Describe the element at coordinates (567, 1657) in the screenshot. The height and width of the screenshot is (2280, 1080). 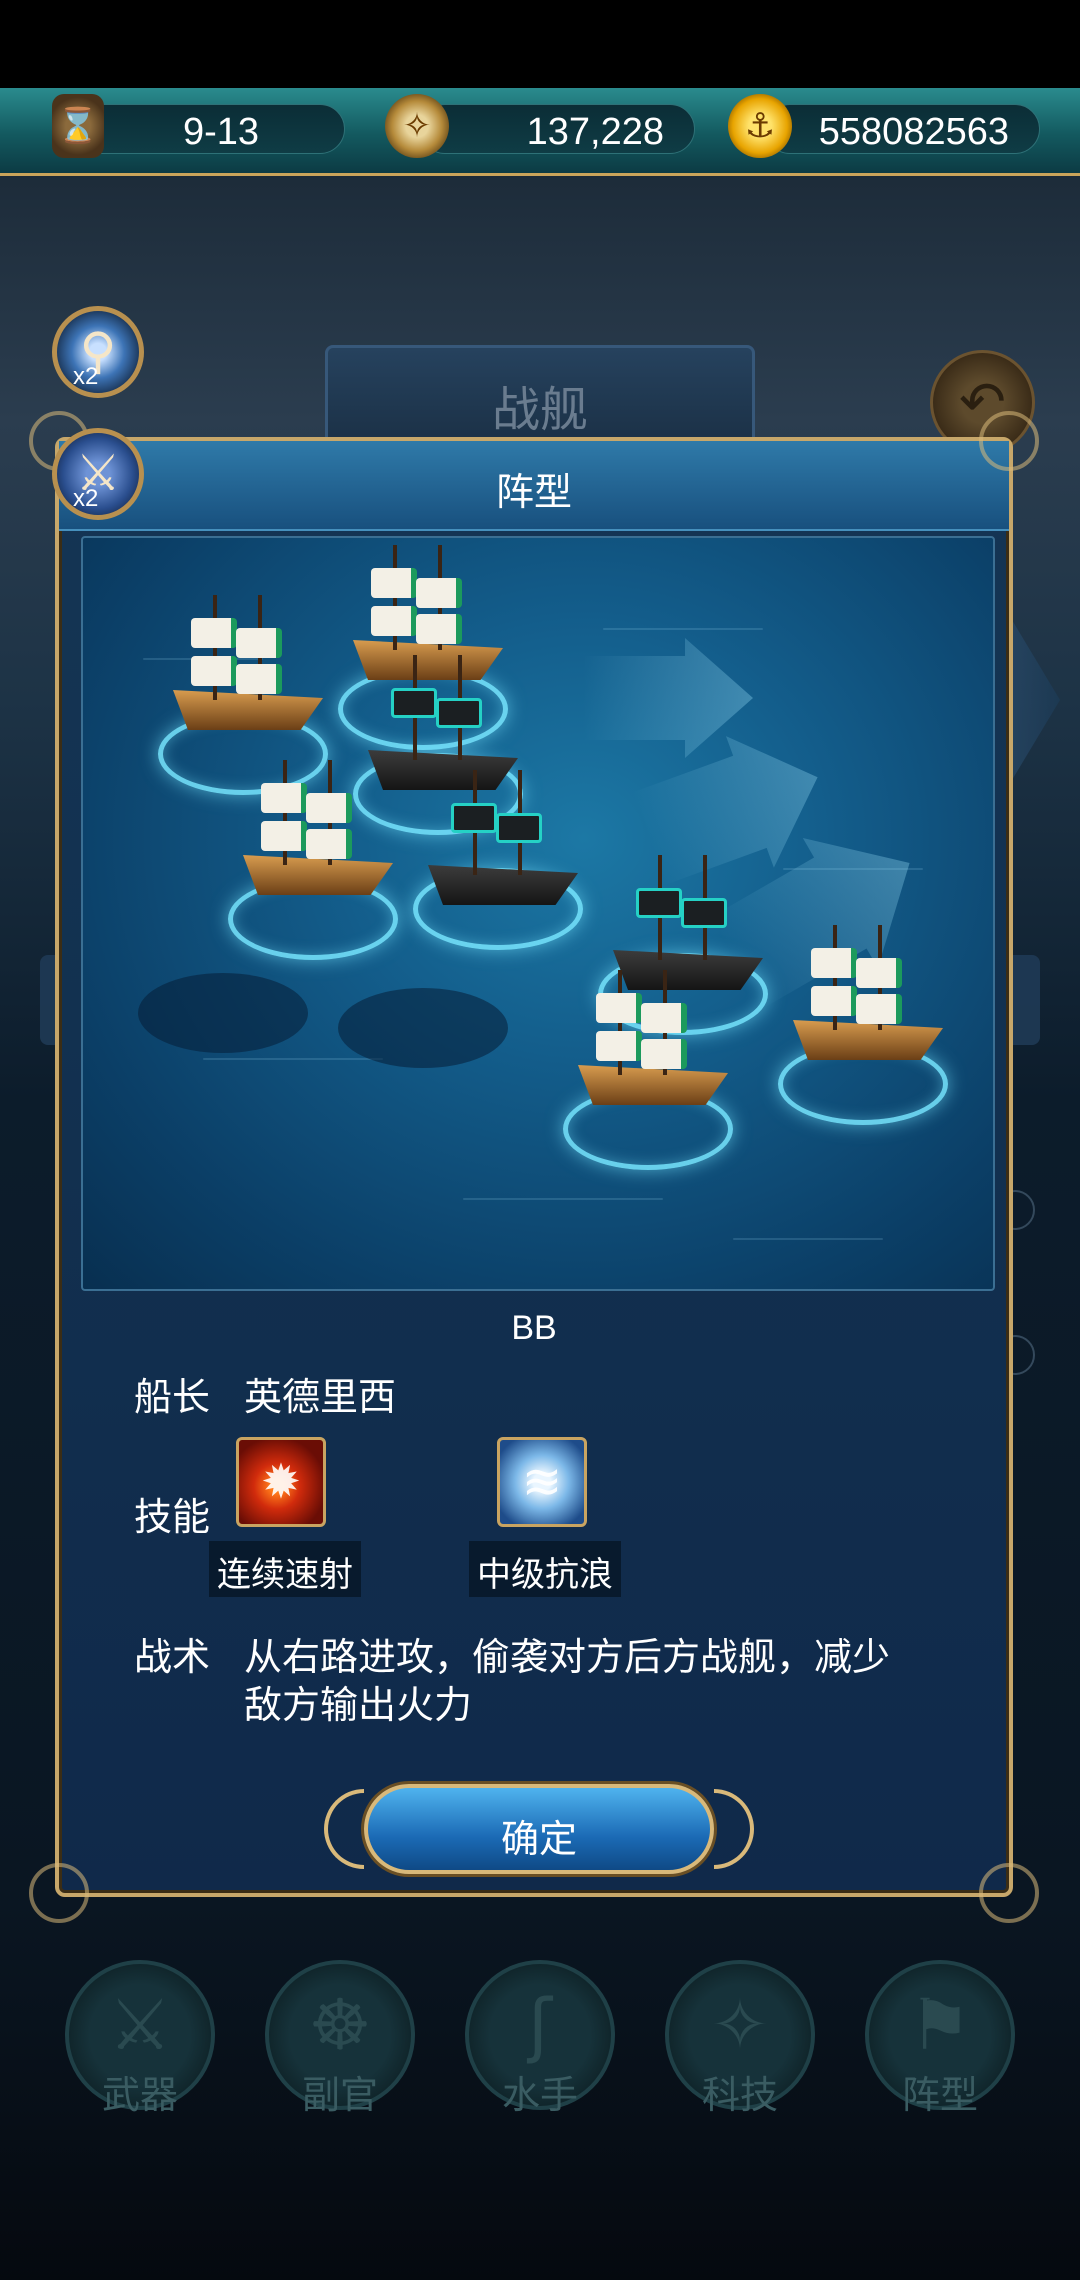
I see `tactic-line-1: 从右路进攻，偷袭对方后方战舰，减少` at that location.